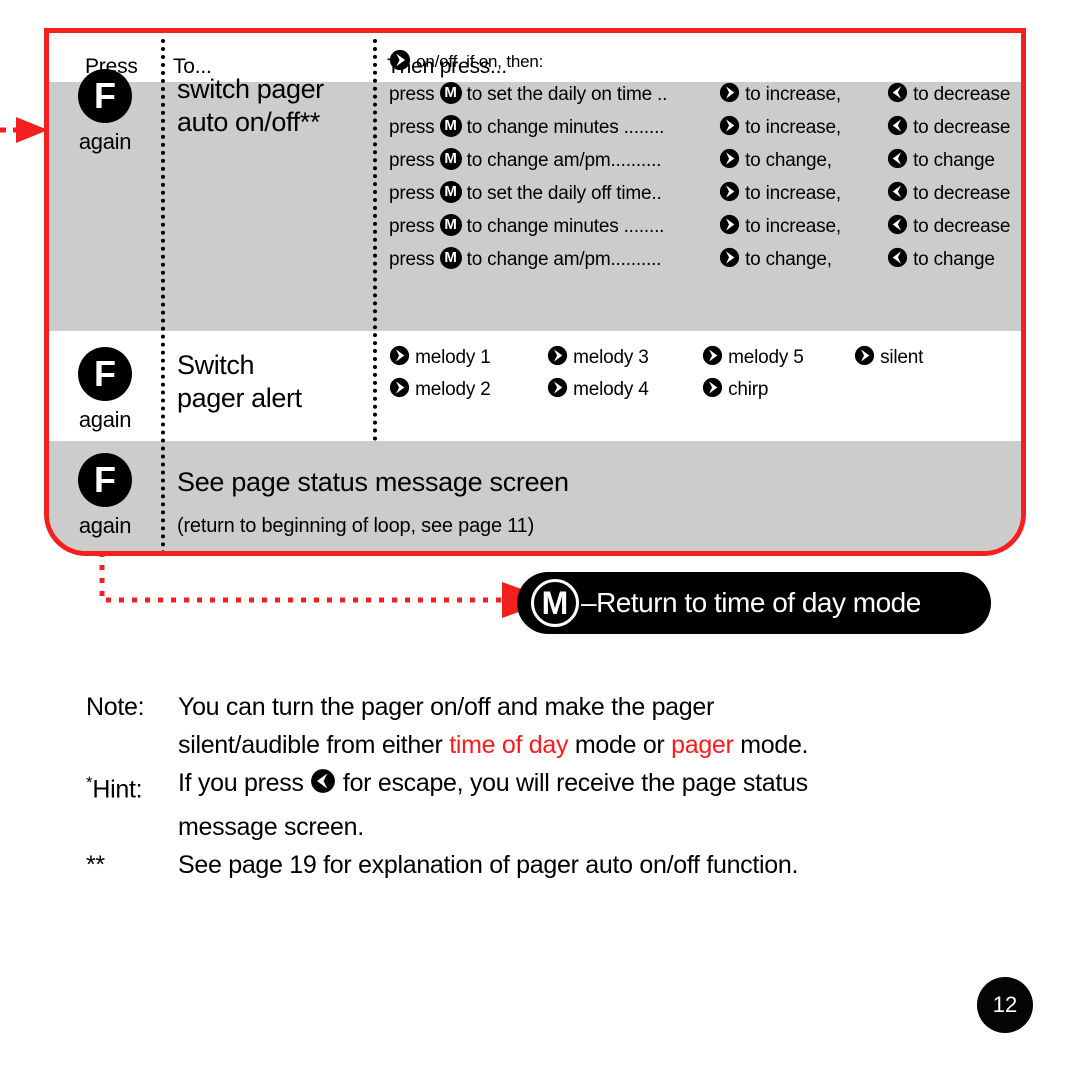  I want to click on mode-pill-text: Return to time of day mode, so click(758, 602).